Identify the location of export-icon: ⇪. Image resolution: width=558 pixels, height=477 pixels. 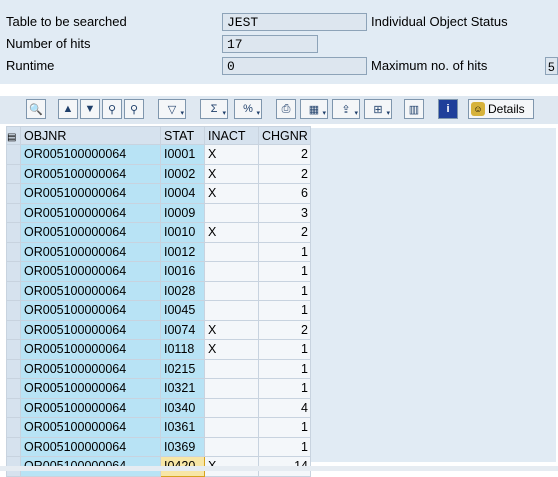
(346, 109).